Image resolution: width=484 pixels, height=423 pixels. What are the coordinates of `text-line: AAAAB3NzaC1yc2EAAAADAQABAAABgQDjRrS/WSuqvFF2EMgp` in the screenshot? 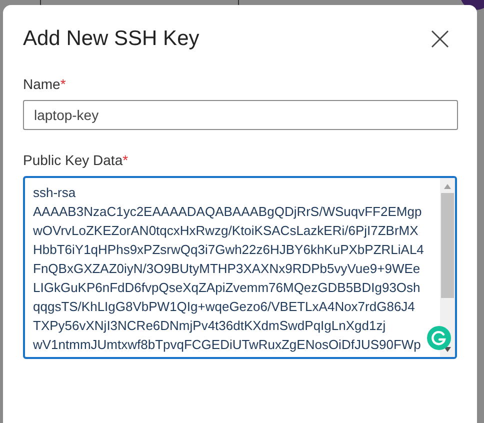 It's located at (228, 212).